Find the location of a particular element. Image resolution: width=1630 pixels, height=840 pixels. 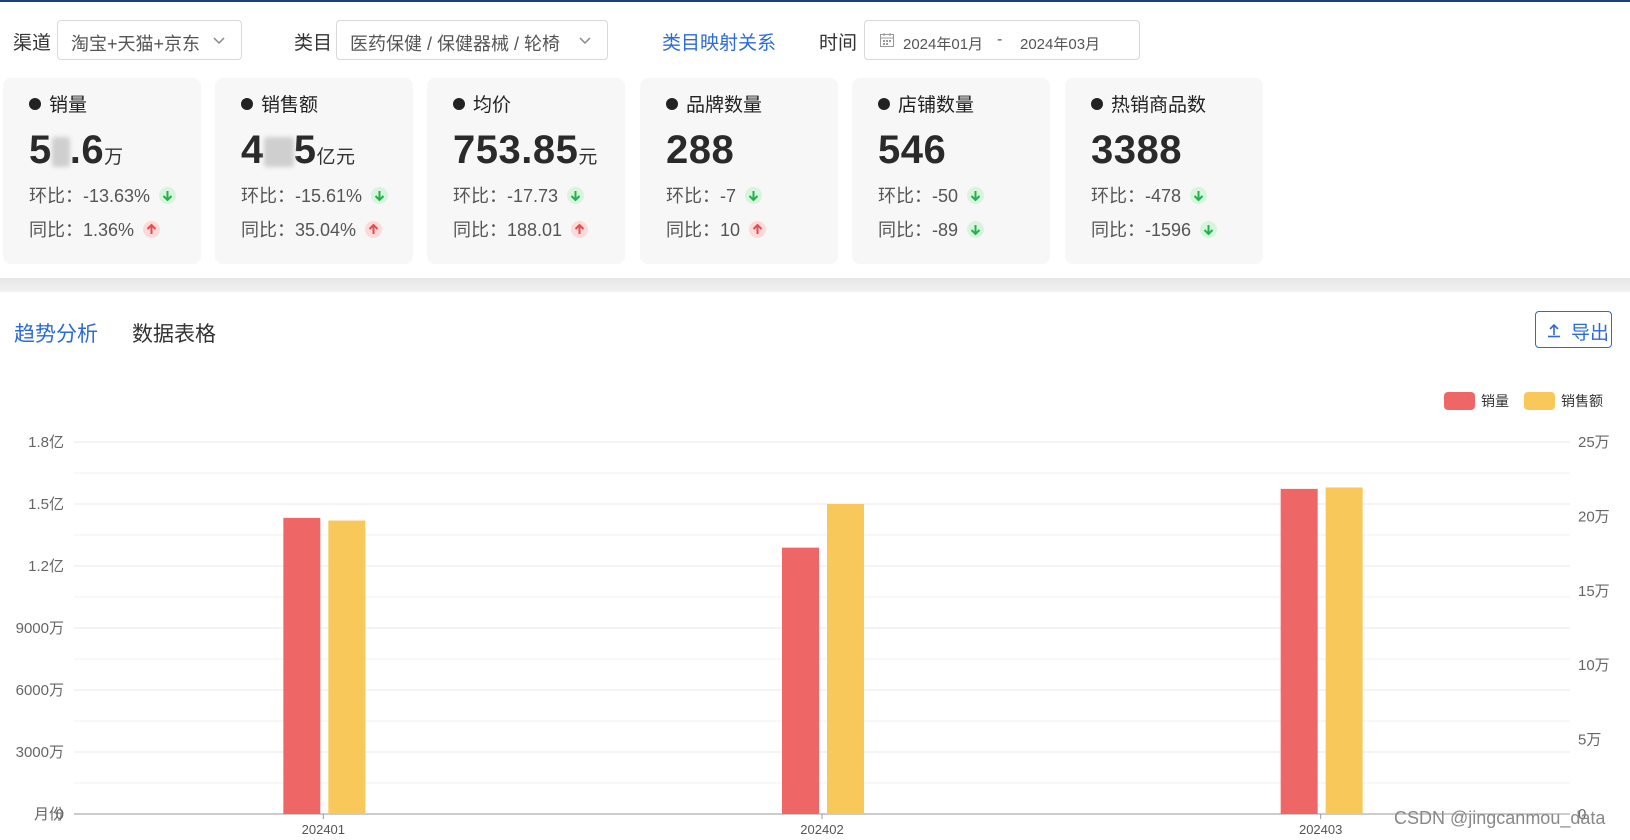

watermark: CSDN @jingcanmou_data is located at coordinates (1500, 818).